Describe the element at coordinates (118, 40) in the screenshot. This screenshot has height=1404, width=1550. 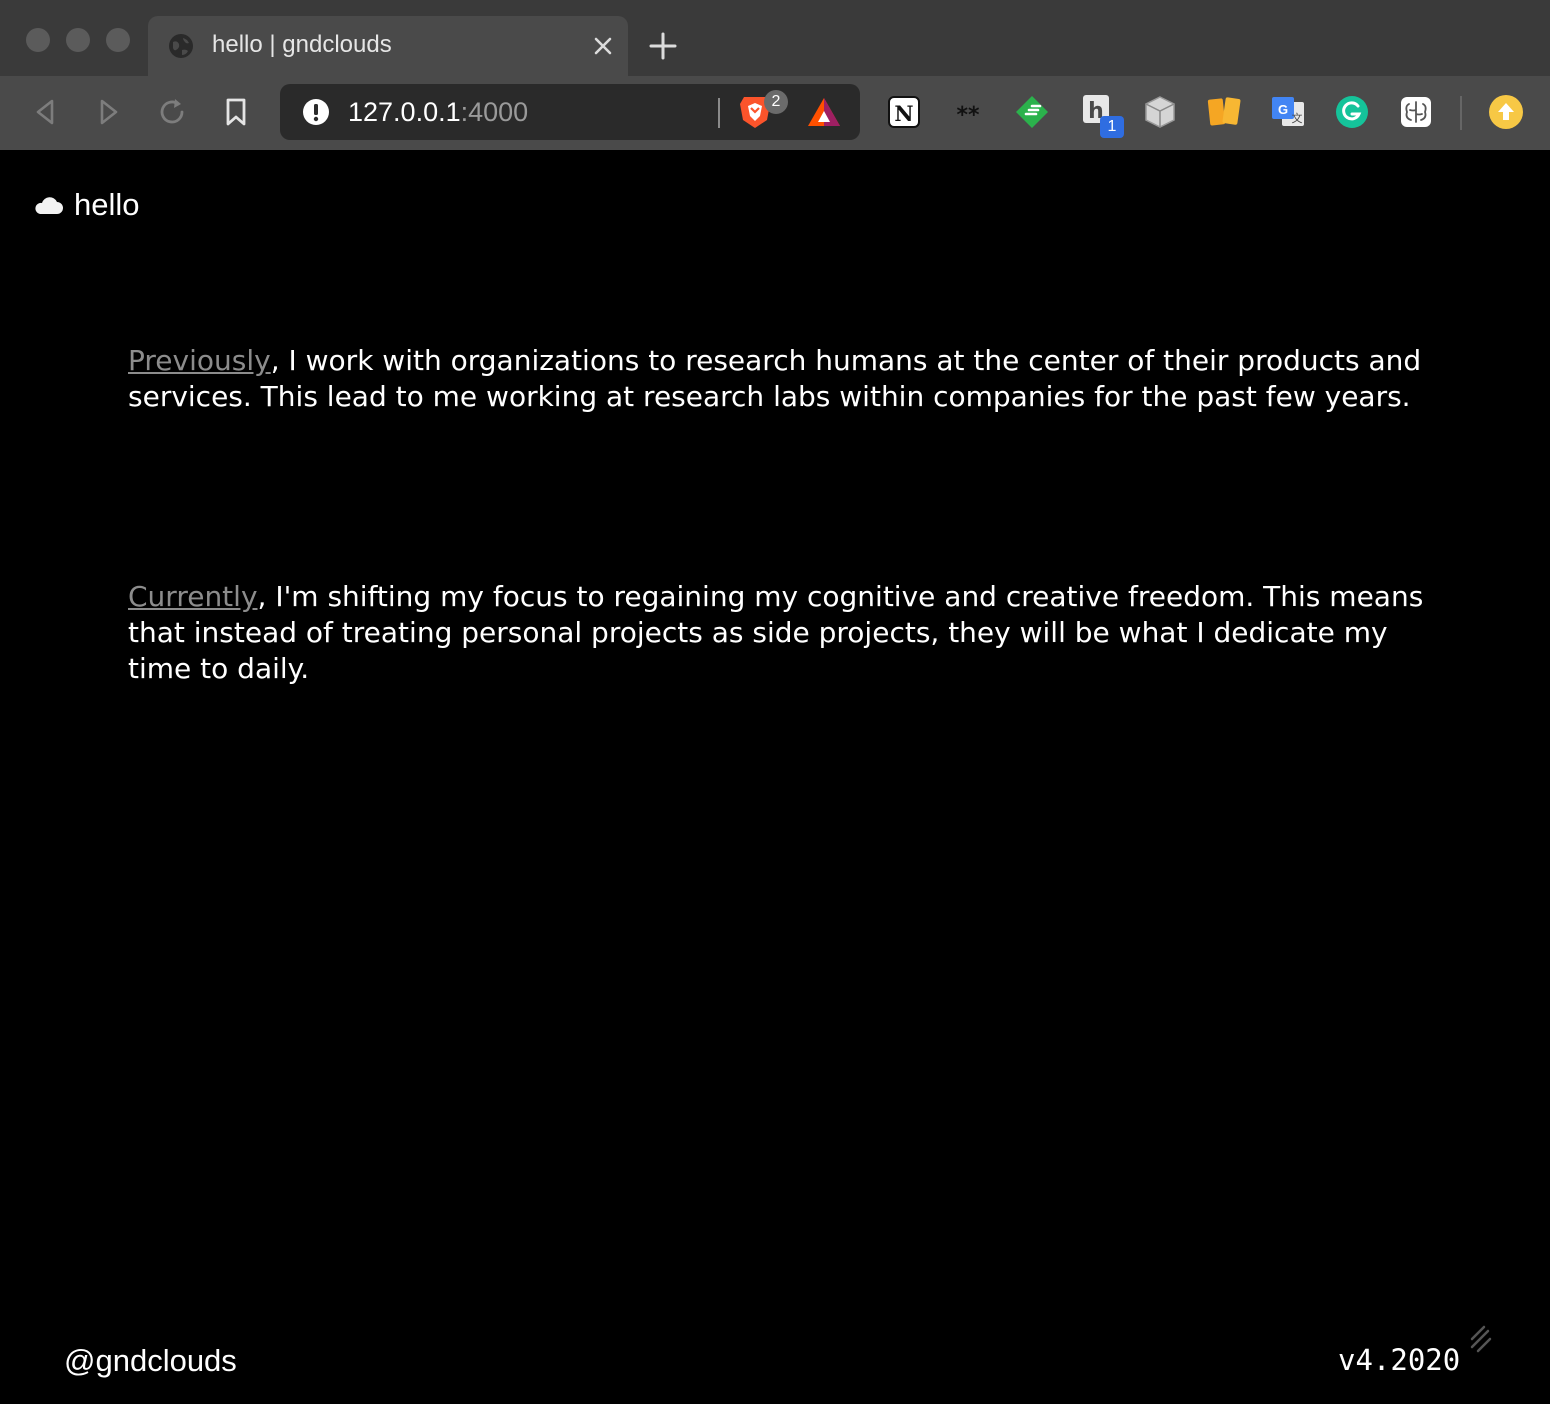
I see `zoom-window-button` at that location.